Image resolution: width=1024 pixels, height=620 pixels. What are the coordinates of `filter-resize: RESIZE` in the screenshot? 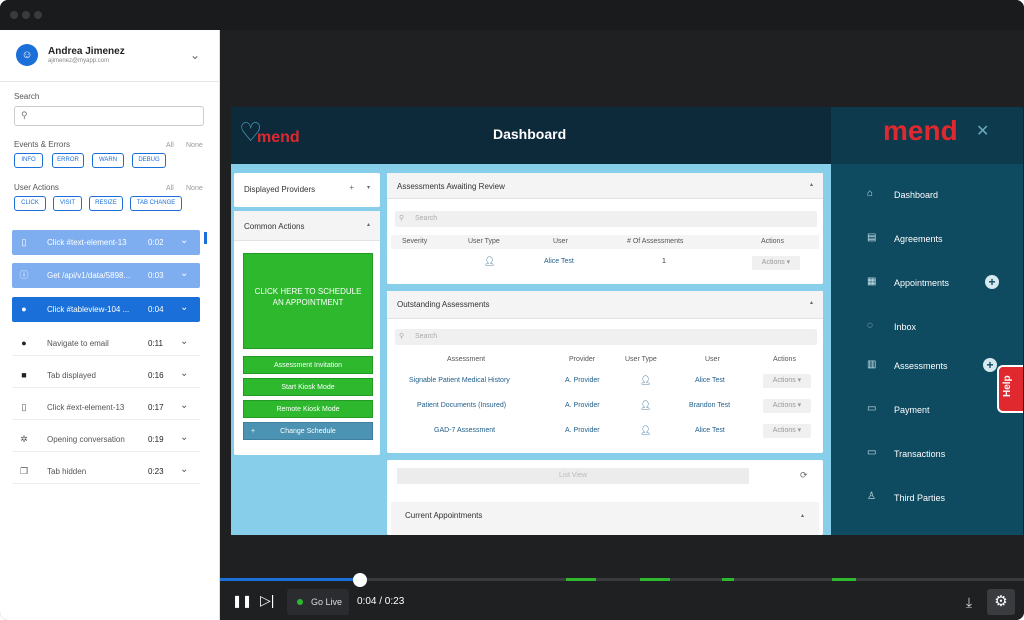 It's located at (106, 203).